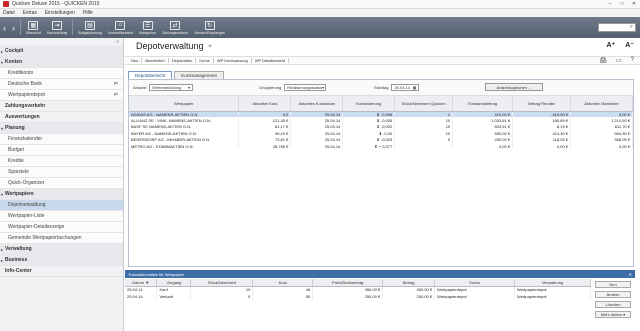  Describe the element at coordinates (61, 205) in the screenshot. I see `sidebar-item-depotverwaltung: Depotverwaltung` at that location.